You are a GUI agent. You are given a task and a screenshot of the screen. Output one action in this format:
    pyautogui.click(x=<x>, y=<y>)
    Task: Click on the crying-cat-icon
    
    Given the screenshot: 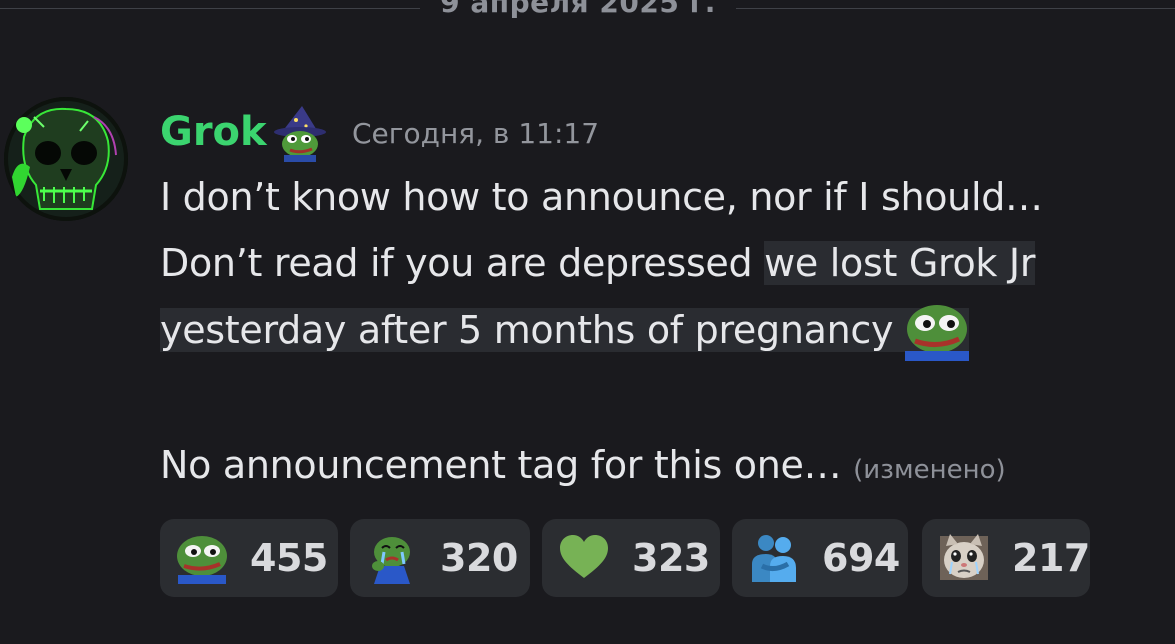 What is the action you would take?
    pyautogui.click(x=964, y=558)
    